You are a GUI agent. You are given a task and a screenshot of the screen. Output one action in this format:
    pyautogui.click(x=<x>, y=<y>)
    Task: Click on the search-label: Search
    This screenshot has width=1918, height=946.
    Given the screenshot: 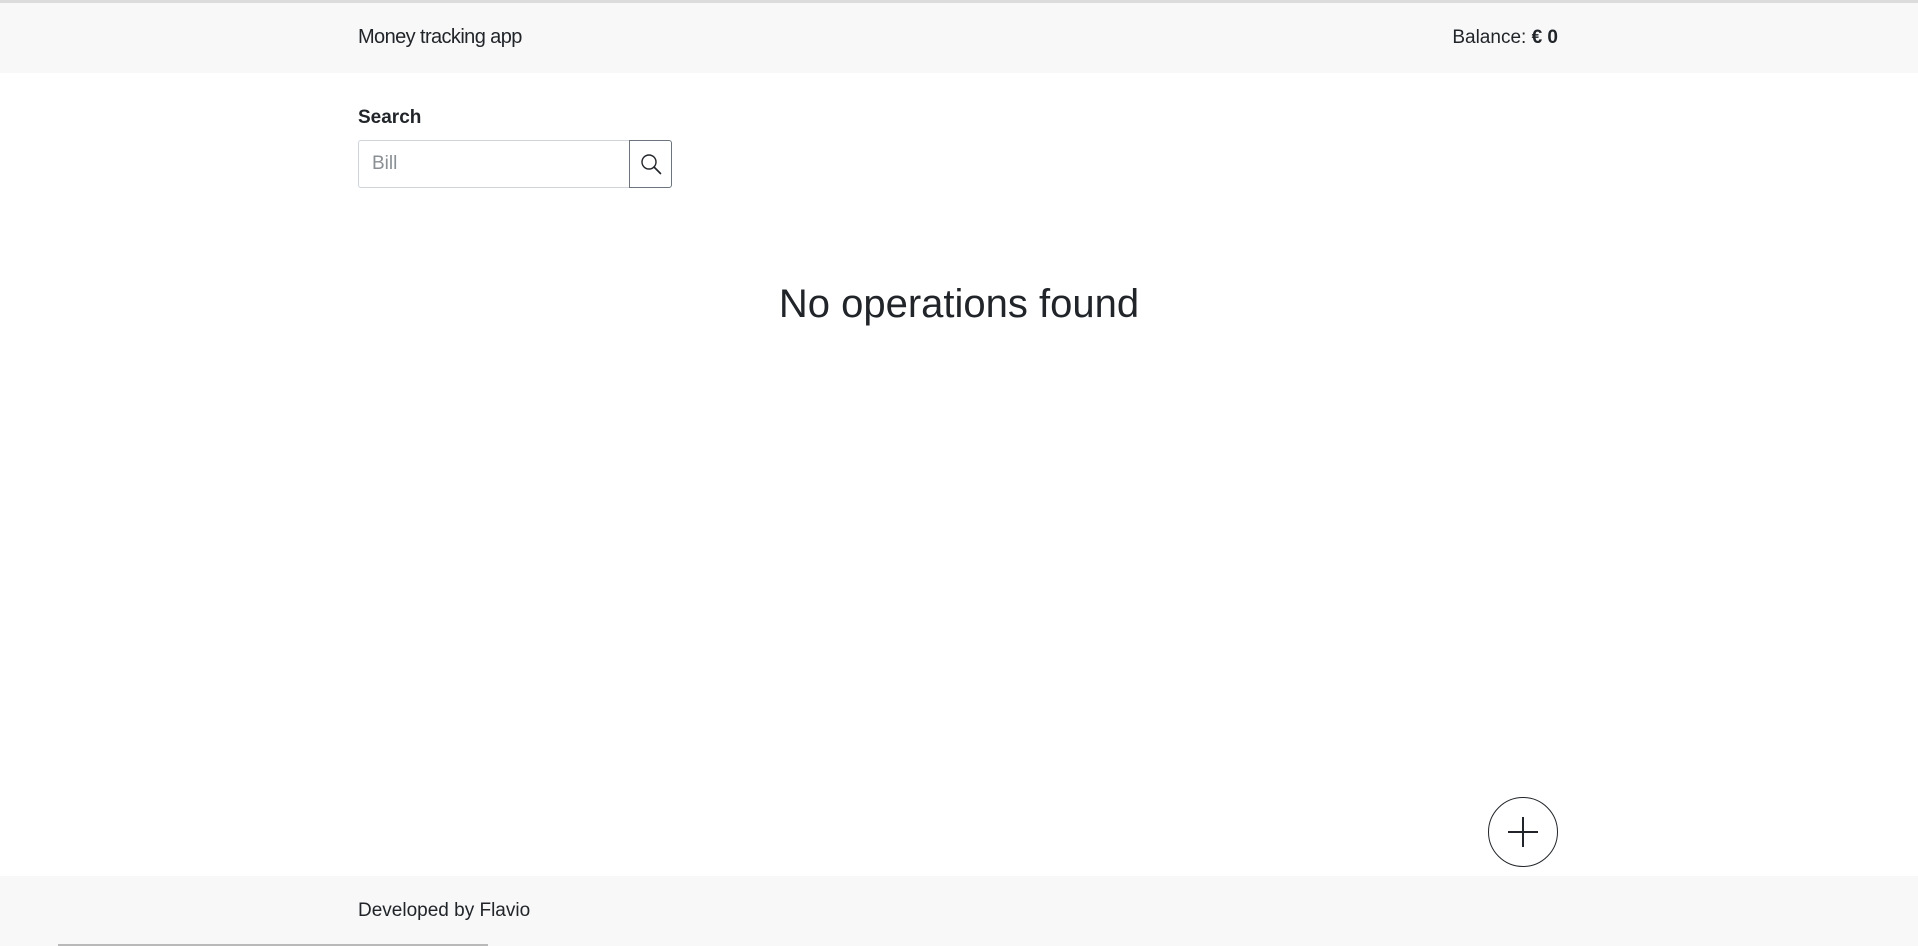 What is the action you would take?
    pyautogui.click(x=390, y=117)
    